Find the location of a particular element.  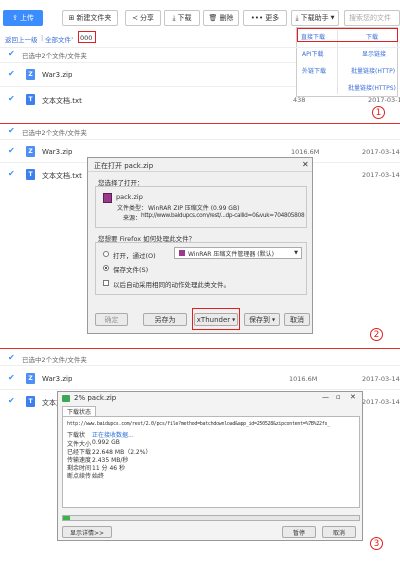

pause-button: 暂停 is located at coordinates (299, 532).